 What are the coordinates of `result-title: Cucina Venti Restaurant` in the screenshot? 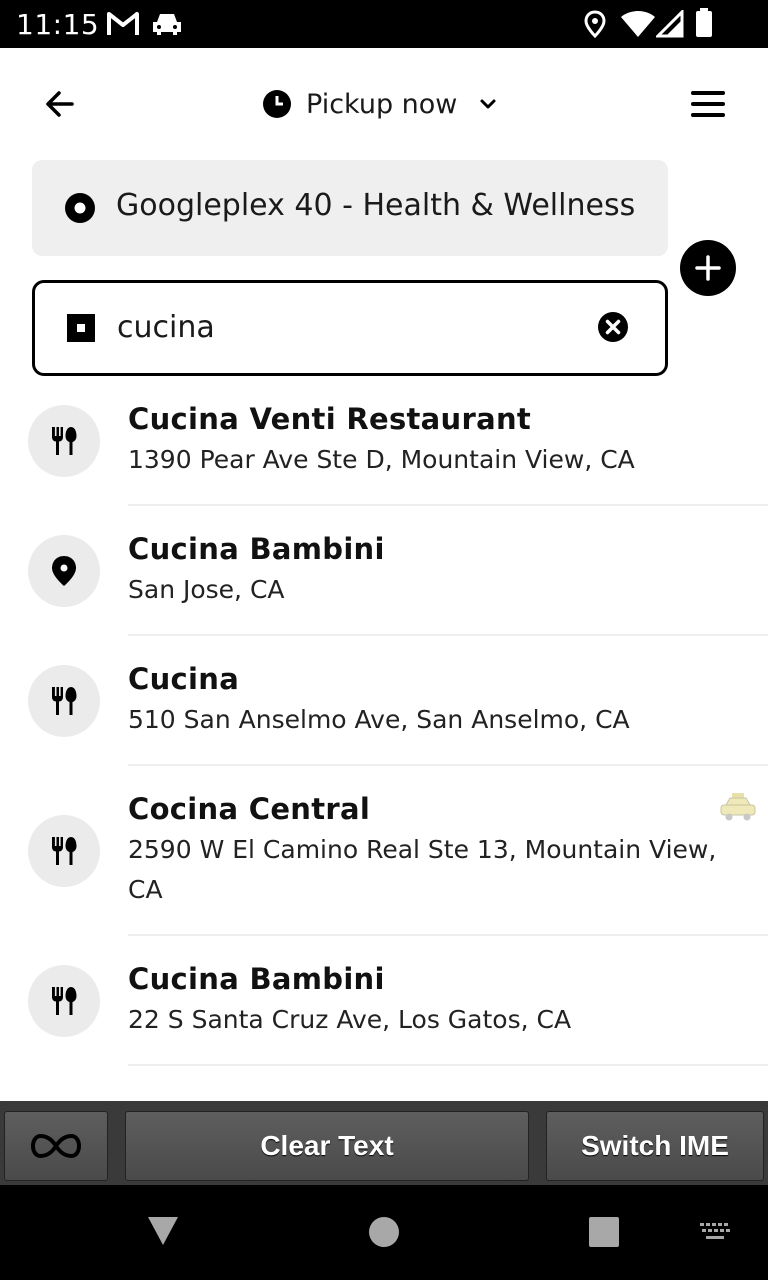 It's located at (330, 419).